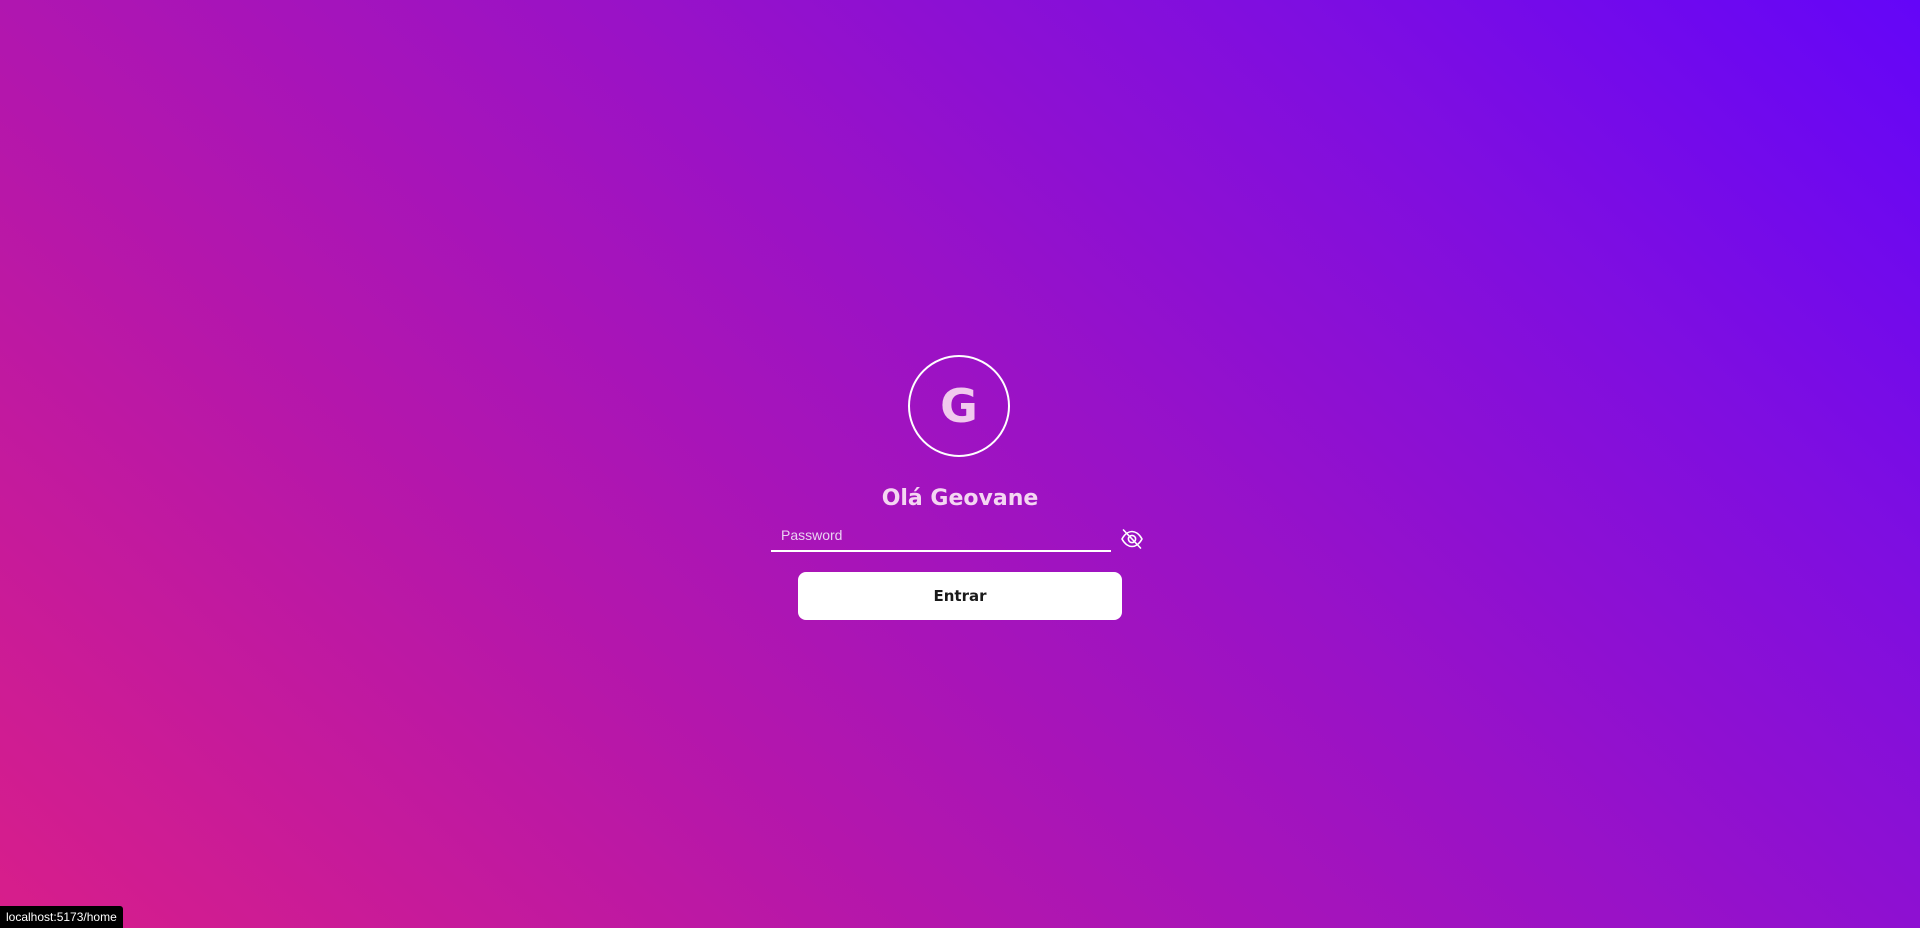 The width and height of the screenshot is (1920, 928). I want to click on avatar: G, so click(959, 406).